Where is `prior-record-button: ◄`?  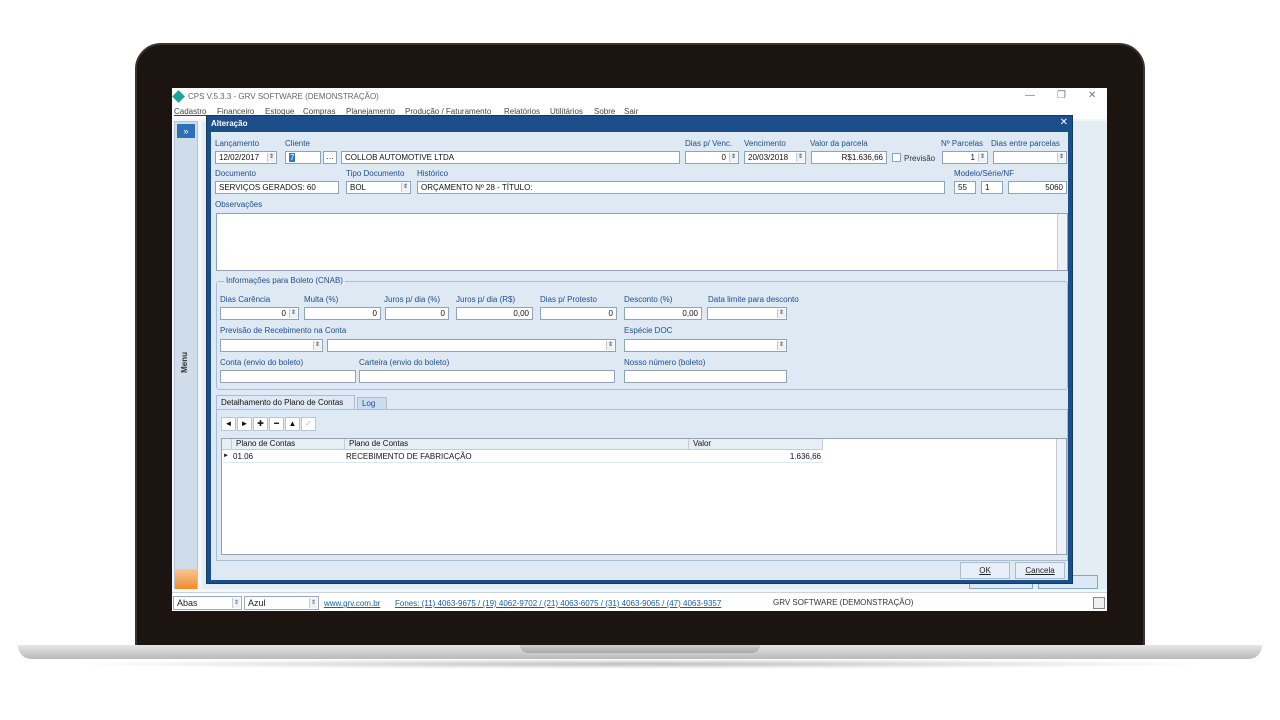 prior-record-button: ◄ is located at coordinates (228, 424).